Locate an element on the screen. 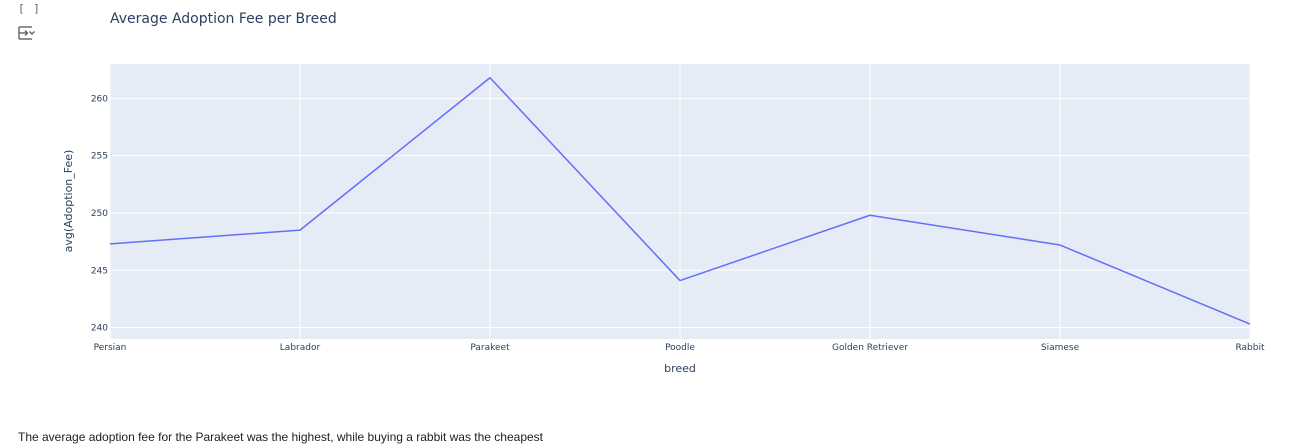 The height and width of the screenshot is (447, 1290). data-point-golden-retriever is located at coordinates (870, 215).